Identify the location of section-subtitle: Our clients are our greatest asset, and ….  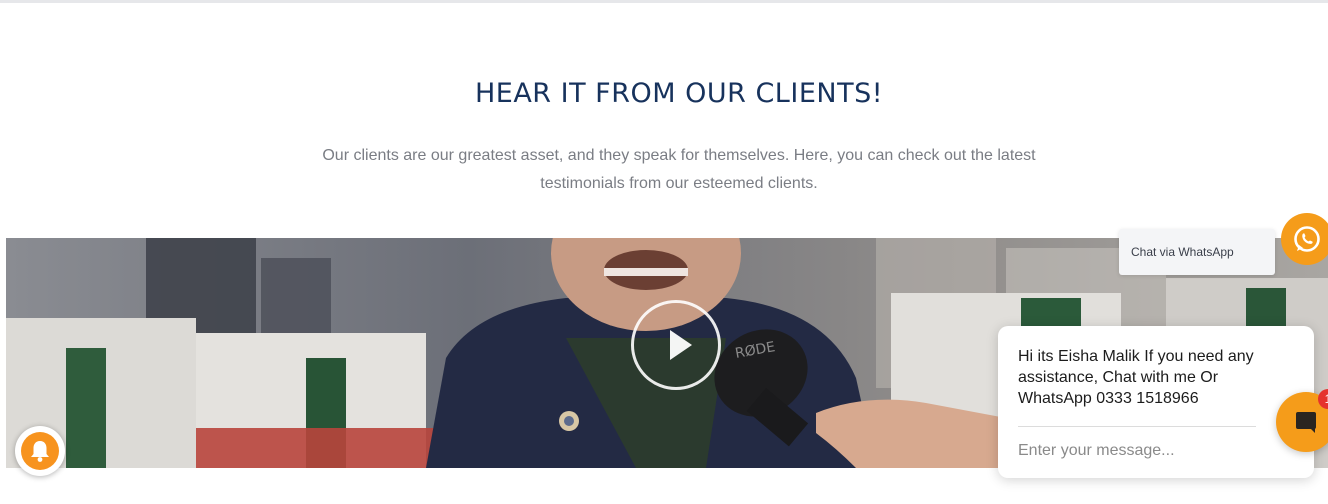
(679, 170).